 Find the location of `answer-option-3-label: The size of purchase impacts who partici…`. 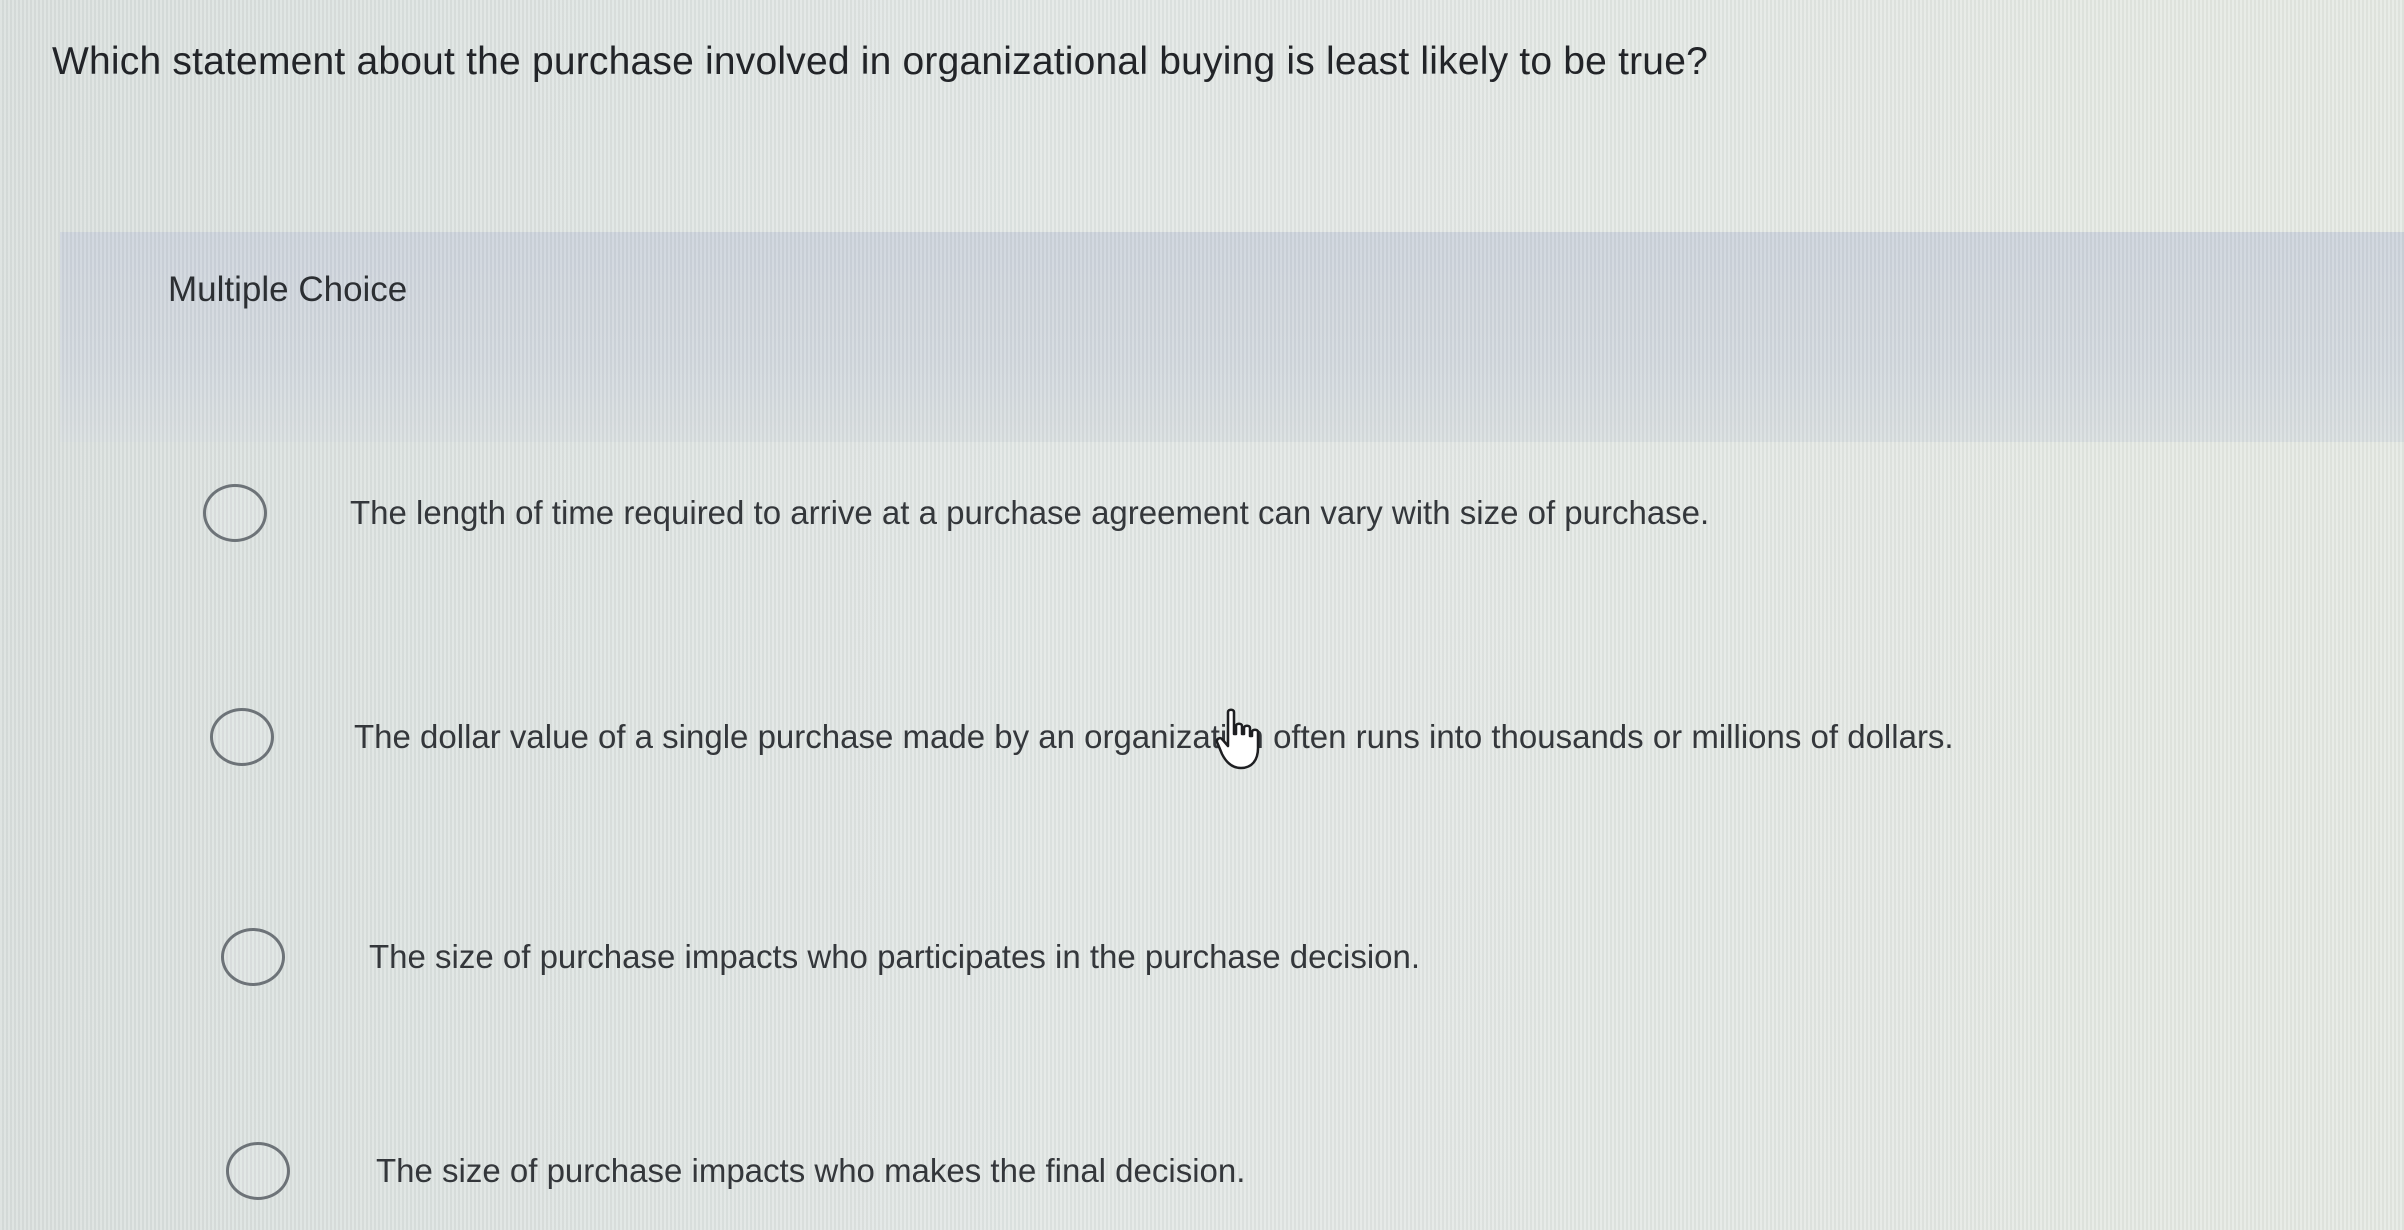

answer-option-3-label: The size of purchase impacts who partici… is located at coordinates (894, 957).